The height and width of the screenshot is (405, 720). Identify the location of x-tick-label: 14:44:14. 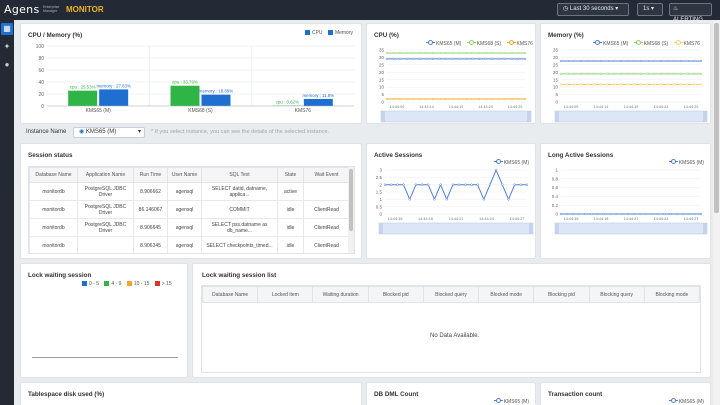
(426, 107).